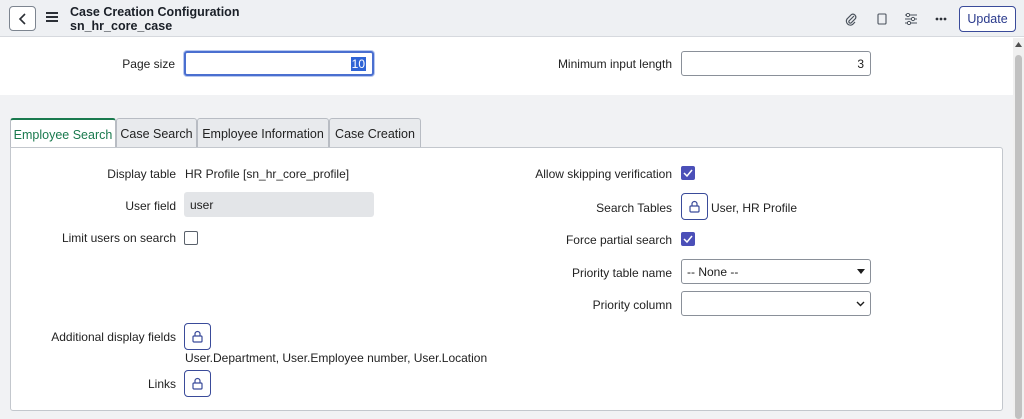  Describe the element at coordinates (754, 208) in the screenshot. I see `search-tables-value: User, HR Profile` at that location.